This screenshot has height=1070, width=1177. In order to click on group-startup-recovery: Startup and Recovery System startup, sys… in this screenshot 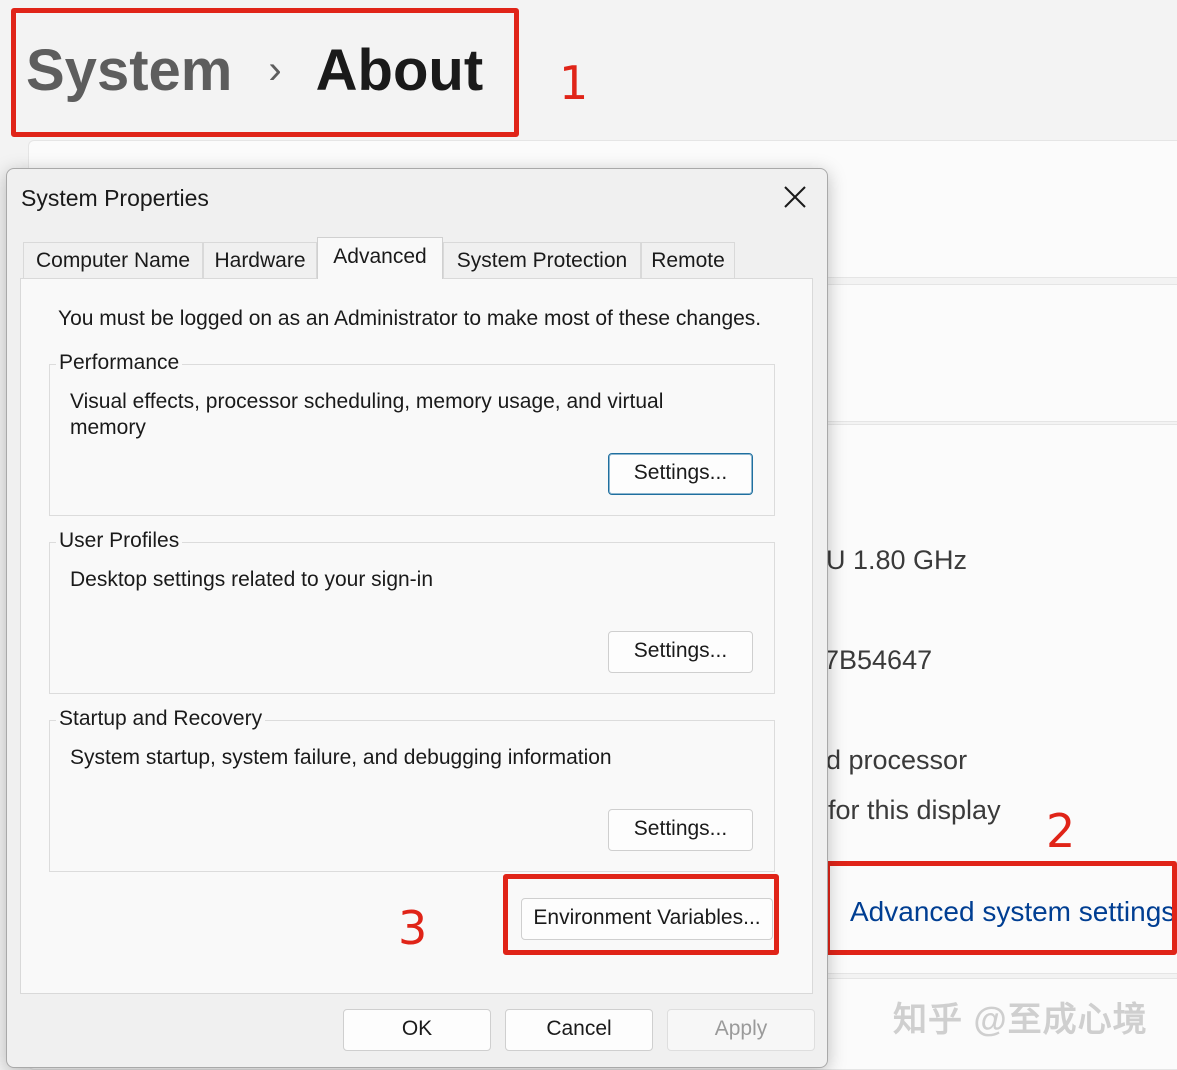, I will do `click(412, 789)`.